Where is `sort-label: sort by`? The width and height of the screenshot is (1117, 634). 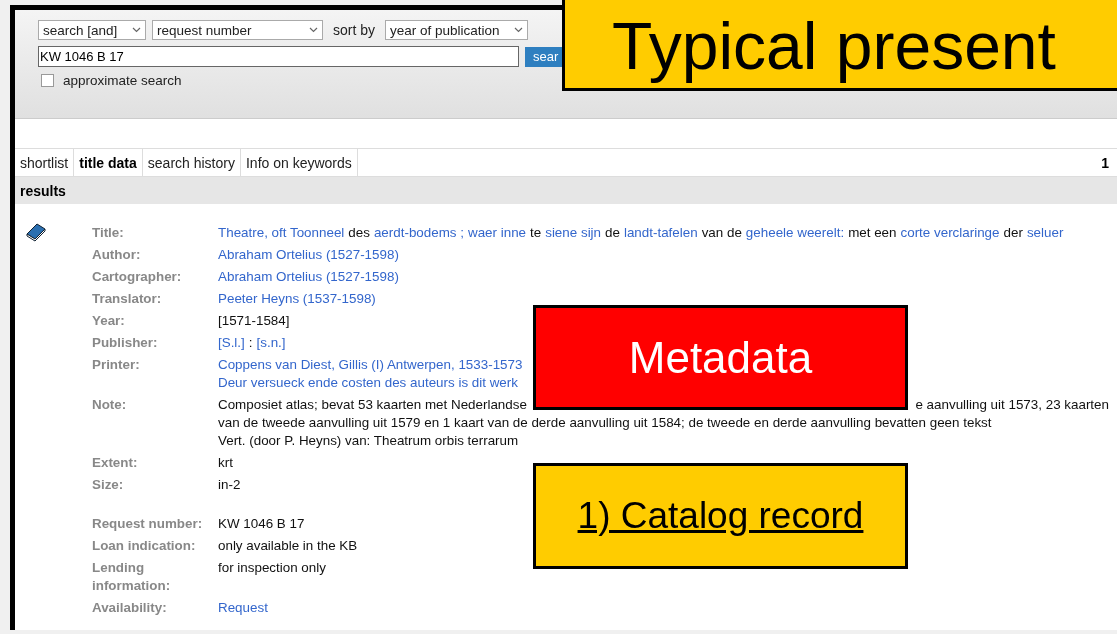
sort-label: sort by is located at coordinates (354, 30).